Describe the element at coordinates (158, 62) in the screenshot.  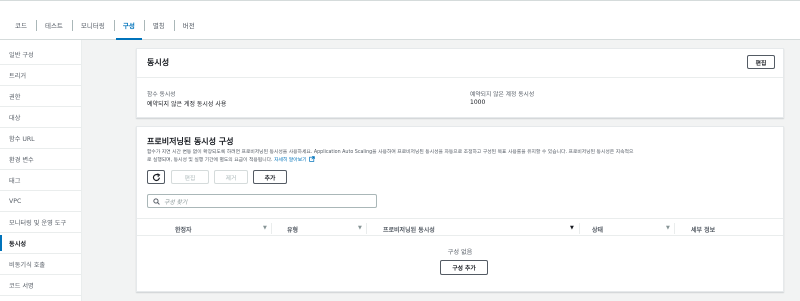
I see `concurrency-title: 동시성` at that location.